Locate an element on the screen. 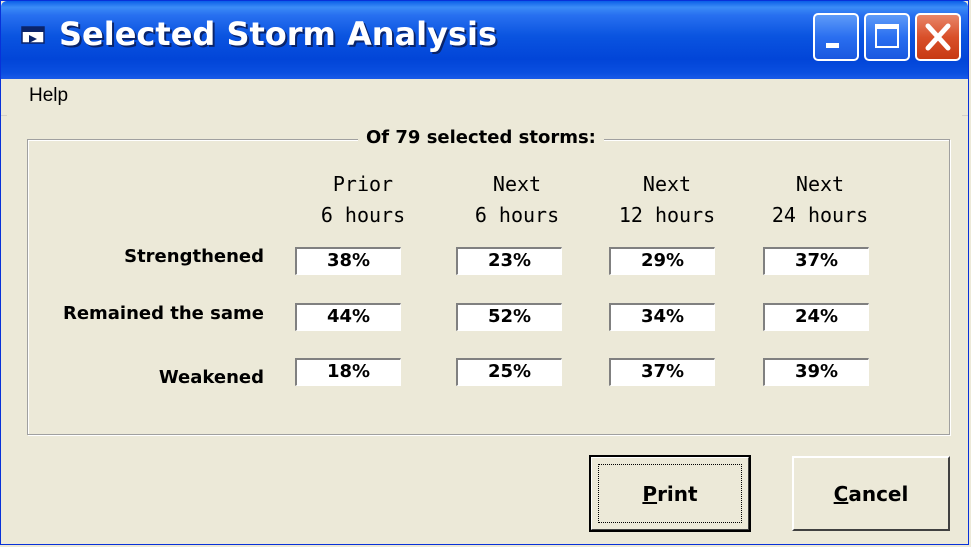 The image size is (971, 547). value-same-next-12h: 34% is located at coordinates (662, 317).